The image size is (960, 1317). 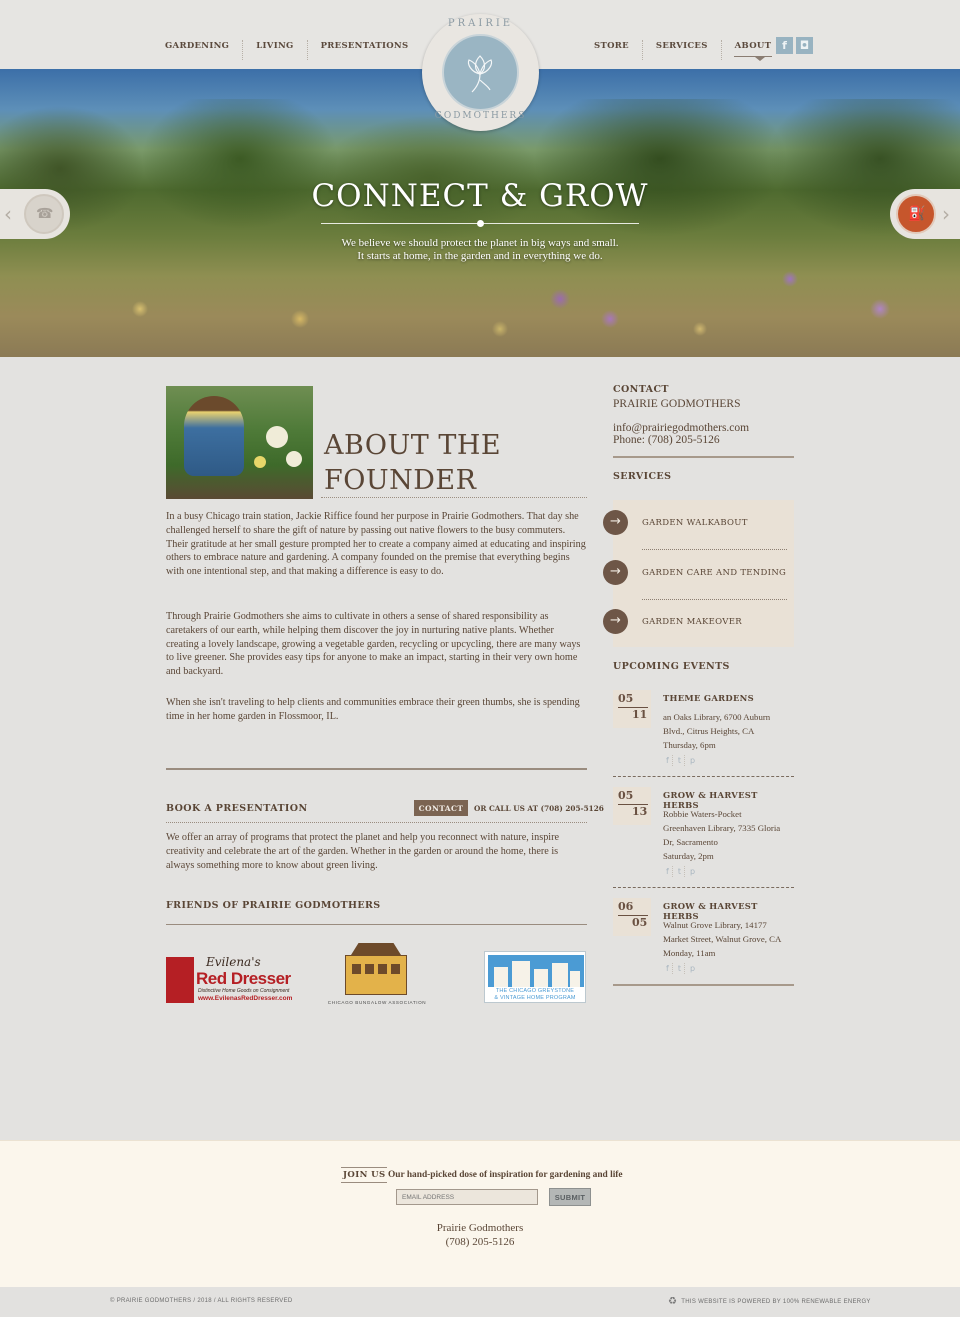 What do you see at coordinates (239, 442) in the screenshot?
I see `founder-photo` at bounding box center [239, 442].